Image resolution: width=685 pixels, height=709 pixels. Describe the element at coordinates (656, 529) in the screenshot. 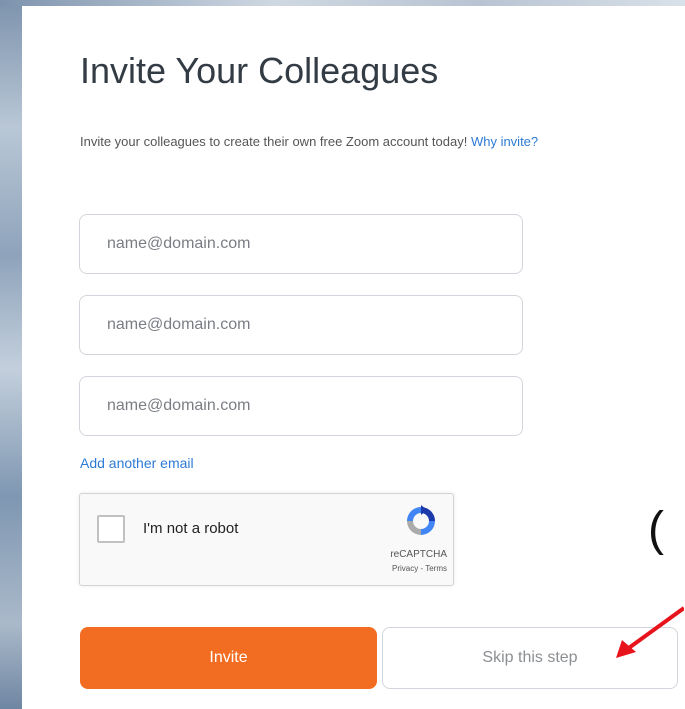

I see `annotation-glyph: (` at that location.